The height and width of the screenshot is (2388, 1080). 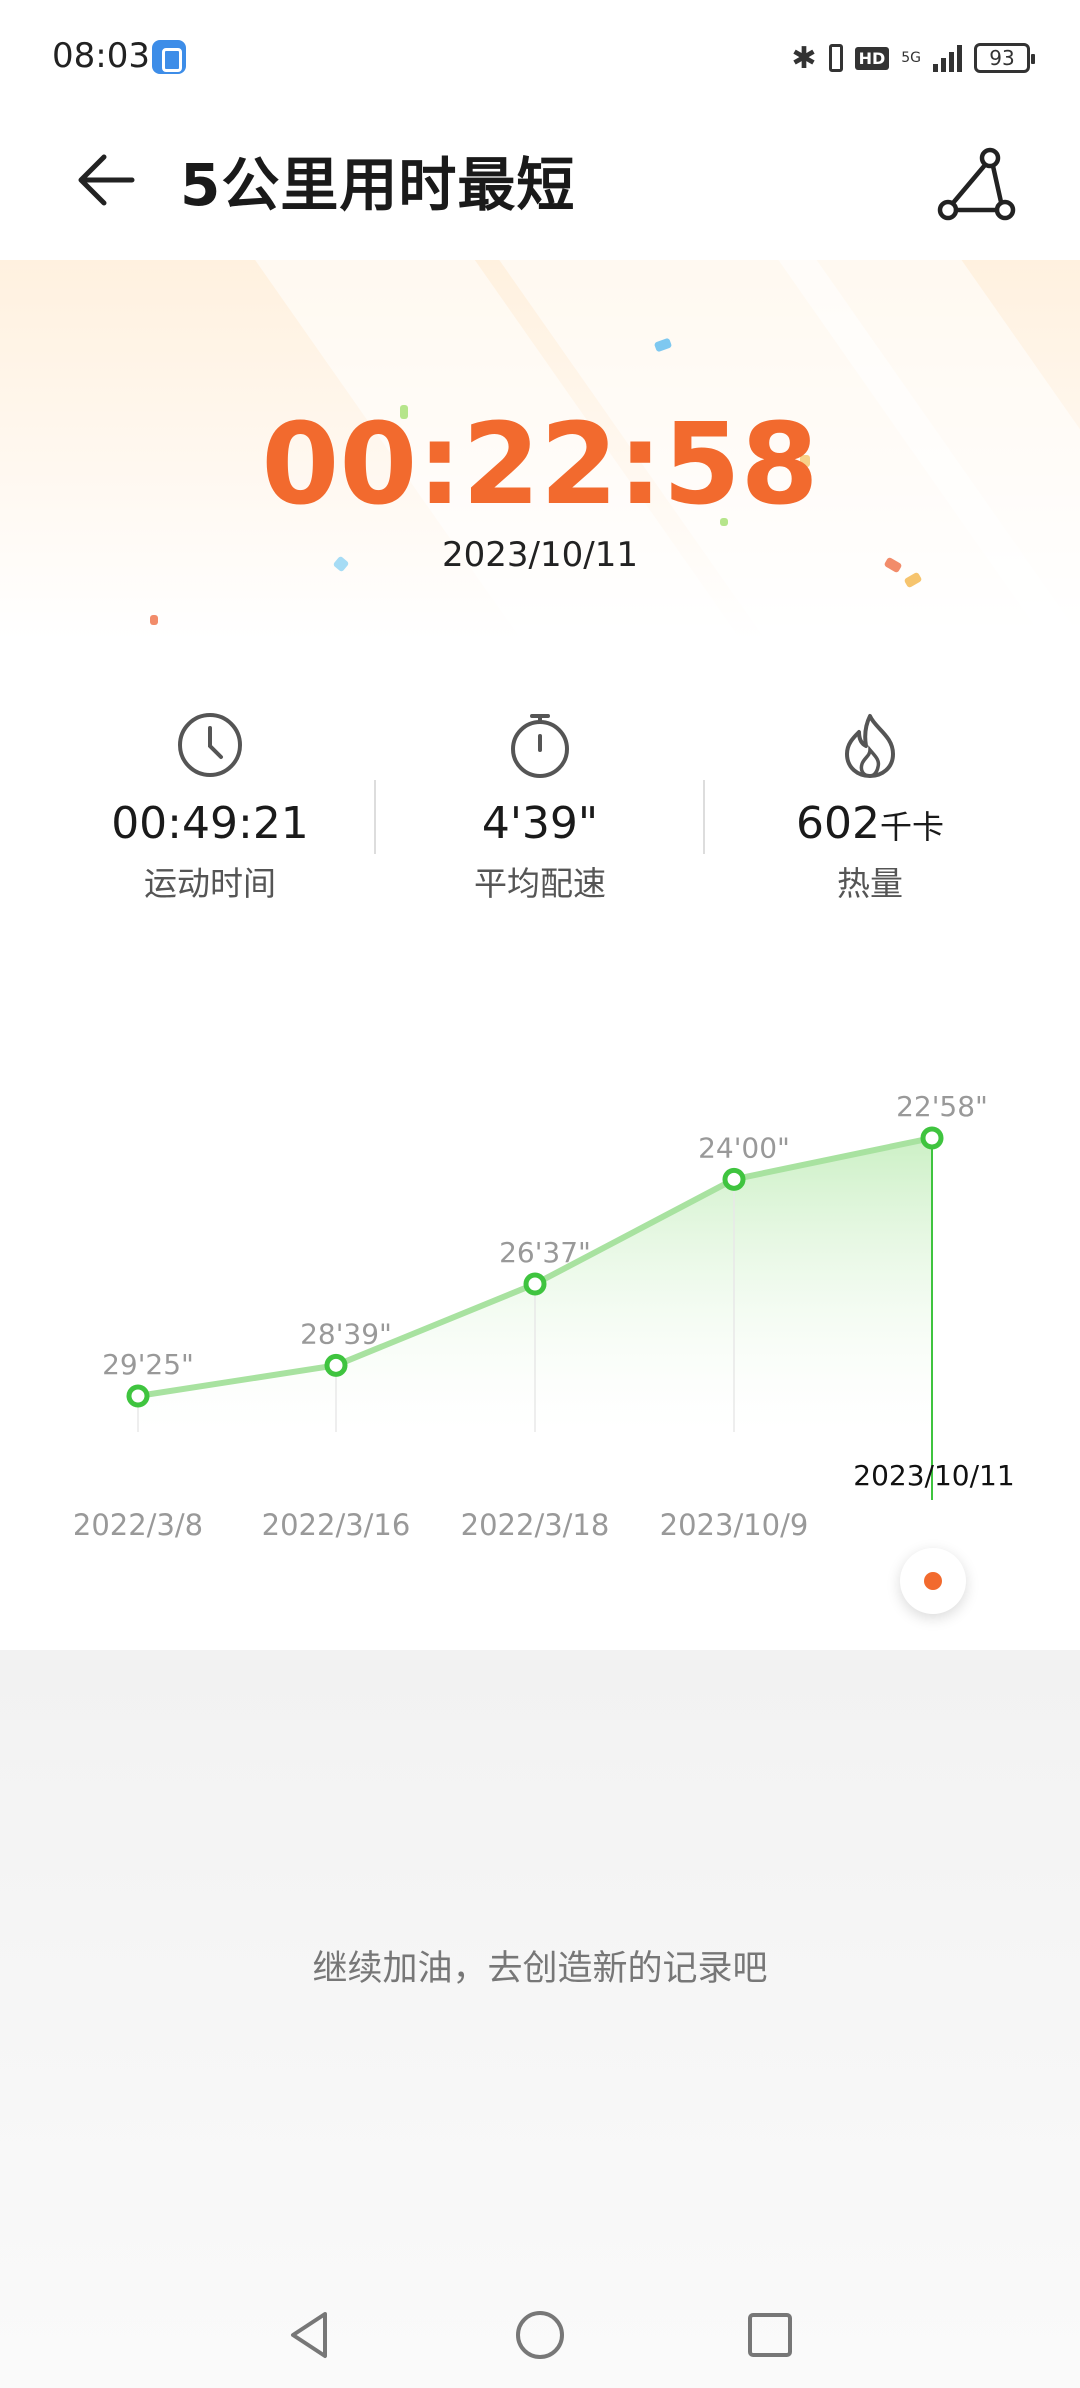 What do you see at coordinates (540, 555) in the screenshot?
I see `best-time-date: 2023/10/11` at bounding box center [540, 555].